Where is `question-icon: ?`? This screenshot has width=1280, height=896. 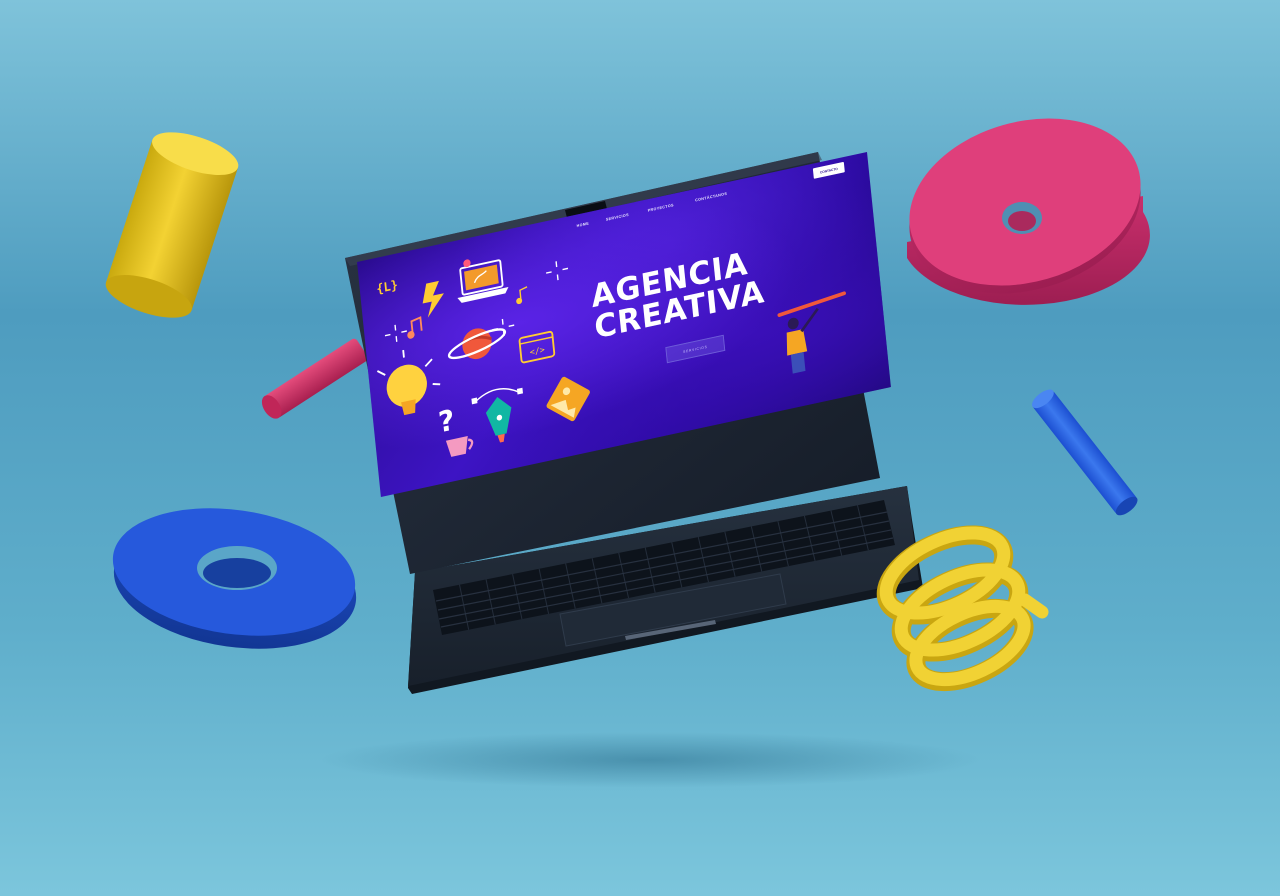
question-icon: ? is located at coordinates (446, 421).